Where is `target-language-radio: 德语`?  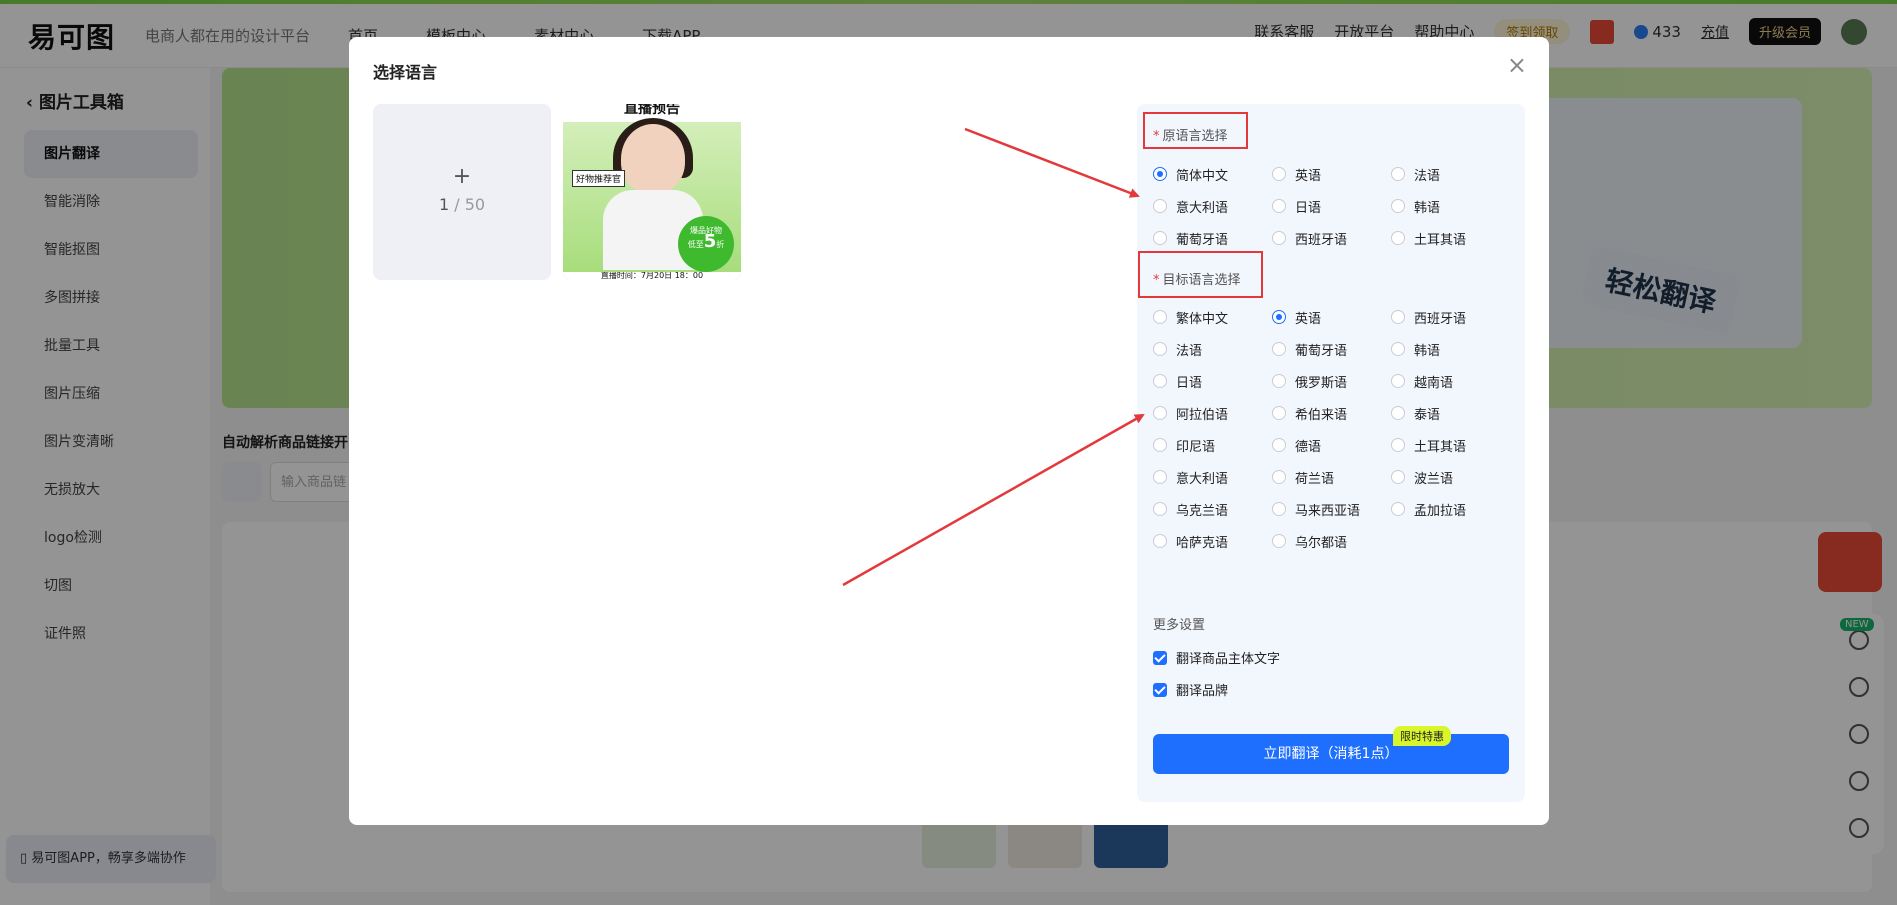
target-language-radio: 德语 is located at coordinates (1331, 445).